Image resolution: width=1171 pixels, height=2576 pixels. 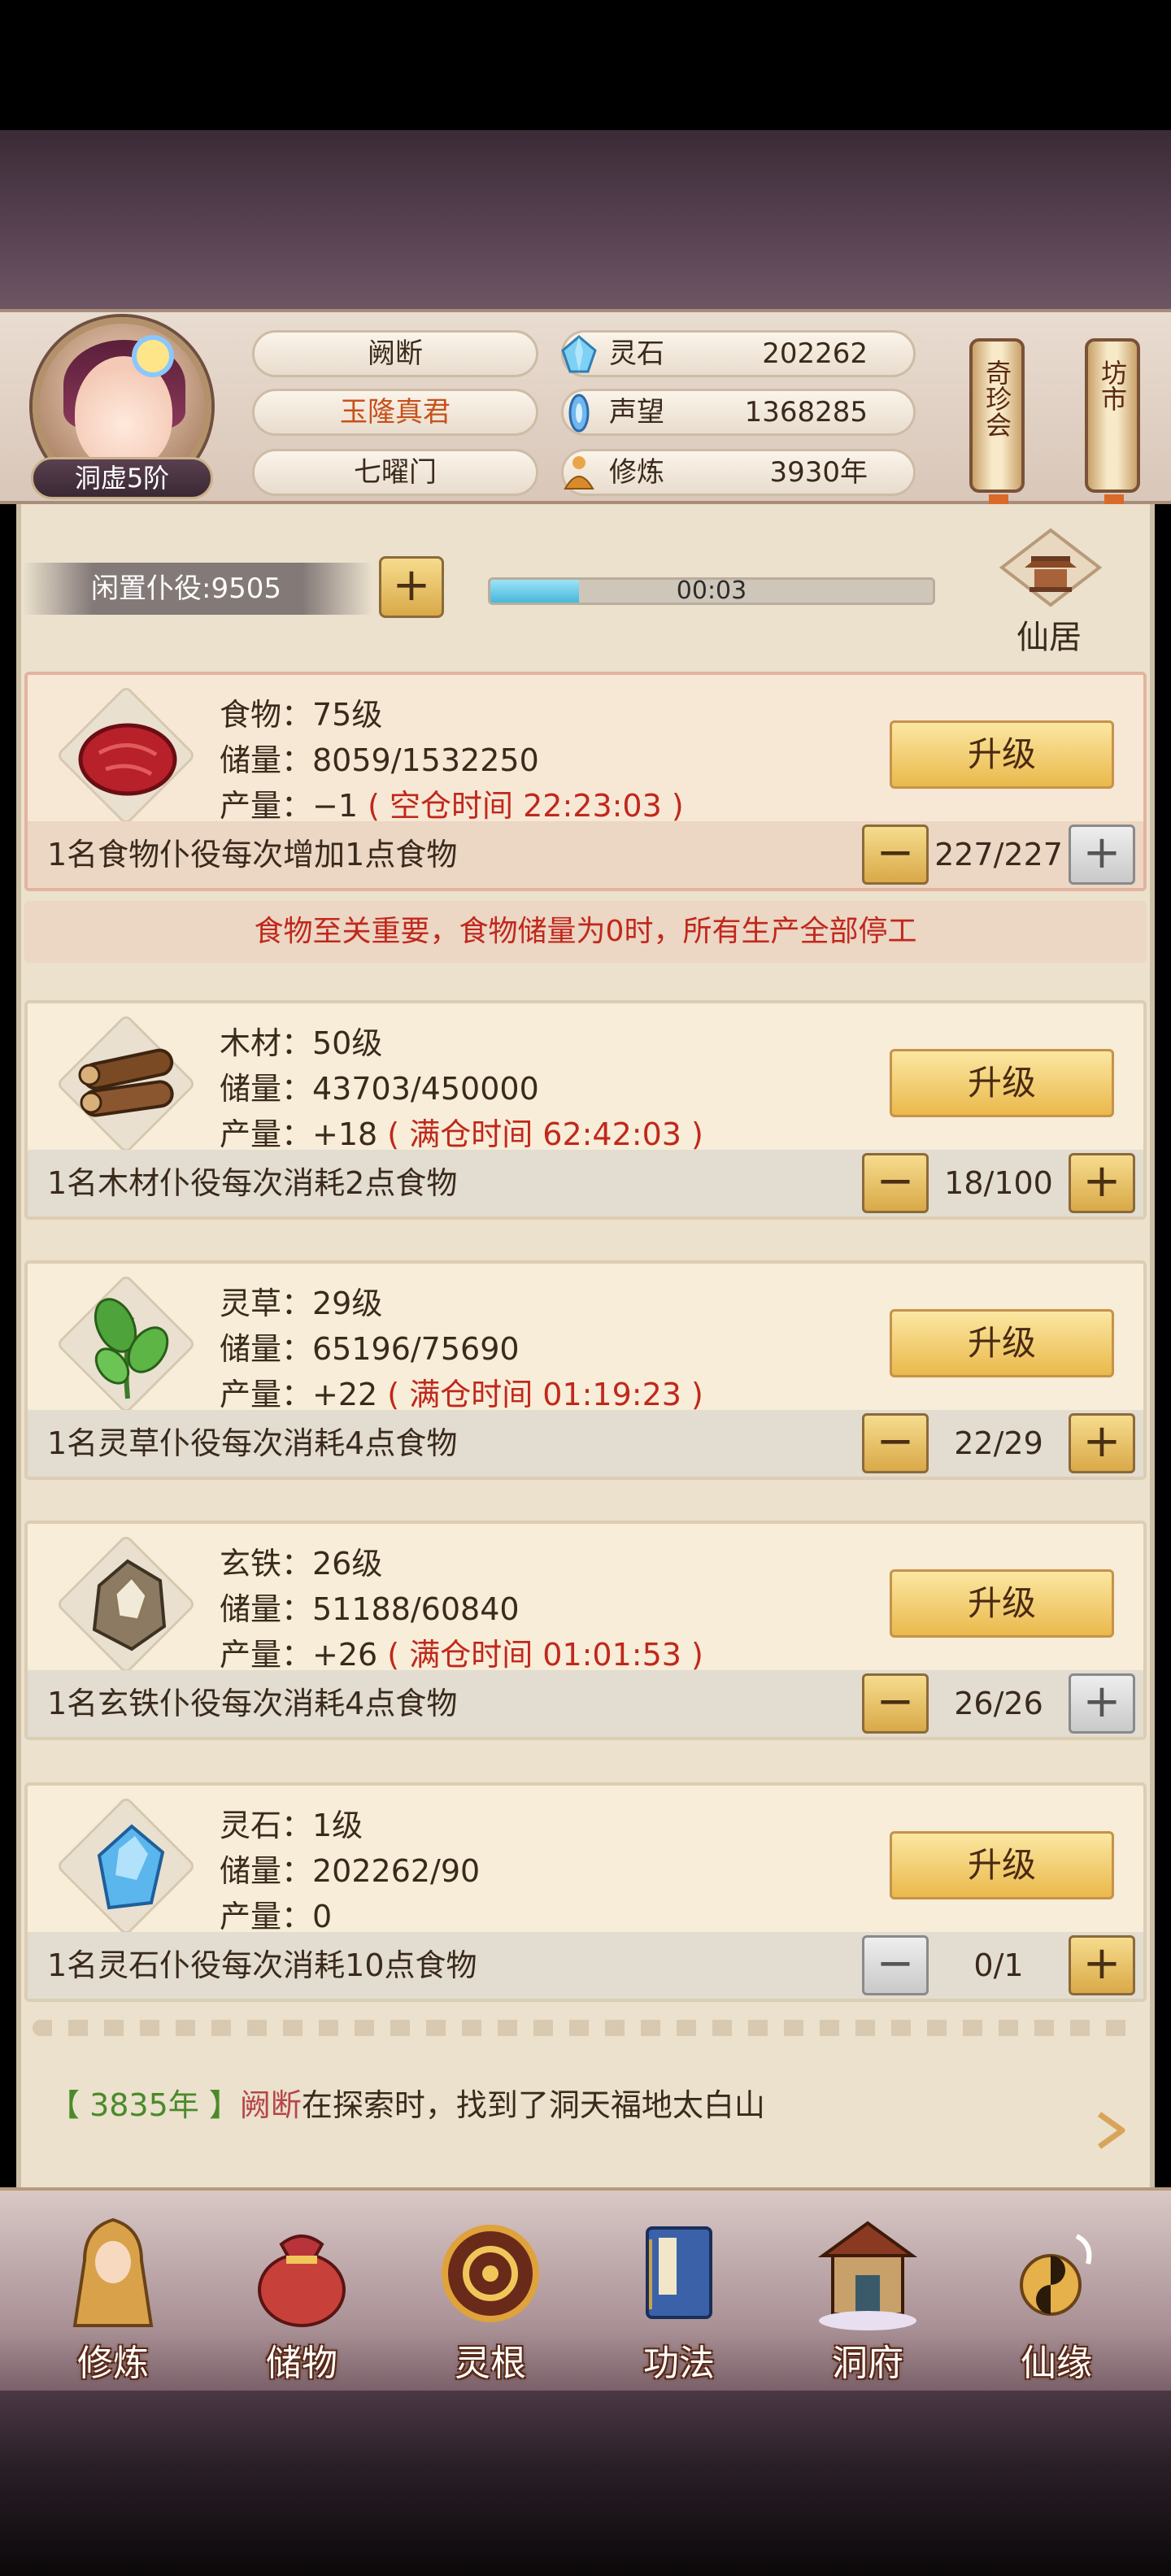 What do you see at coordinates (253, 1703) in the screenshot?
I see `servant-description: 1名玄铁仆役每次消耗4点食物` at bounding box center [253, 1703].